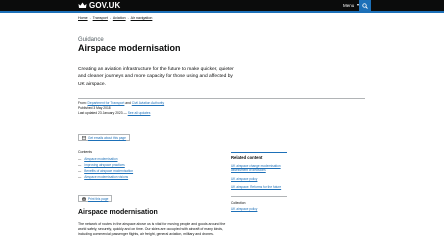 This screenshot has width=444, height=250. What do you see at coordinates (82, 5) in the screenshot?
I see `crown-logo-icon` at bounding box center [82, 5].